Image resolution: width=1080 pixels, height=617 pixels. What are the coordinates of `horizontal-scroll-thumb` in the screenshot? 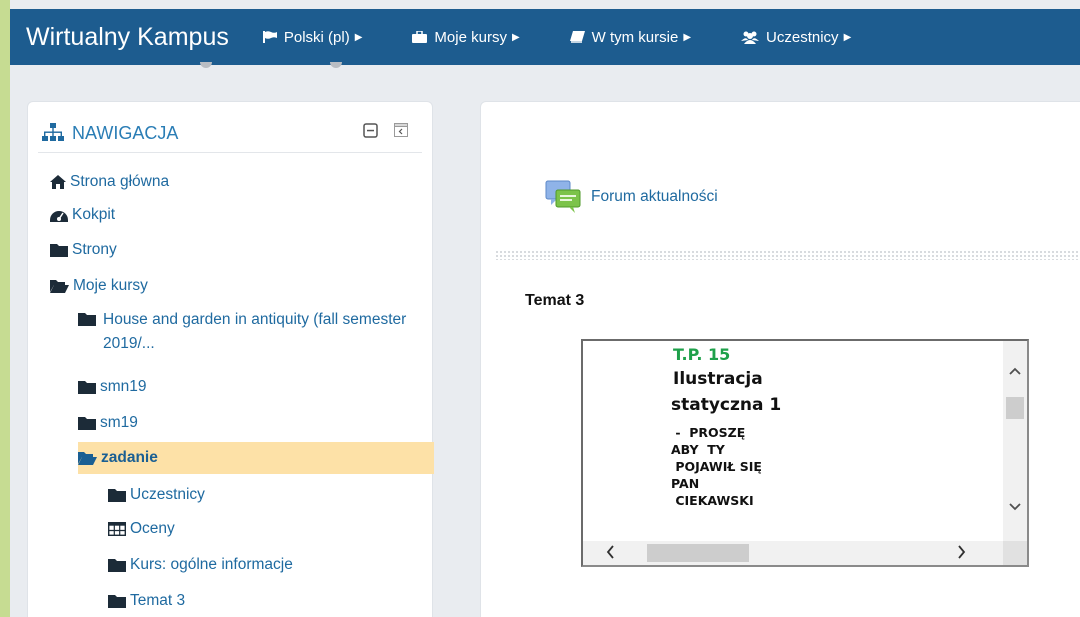 It's located at (698, 553).